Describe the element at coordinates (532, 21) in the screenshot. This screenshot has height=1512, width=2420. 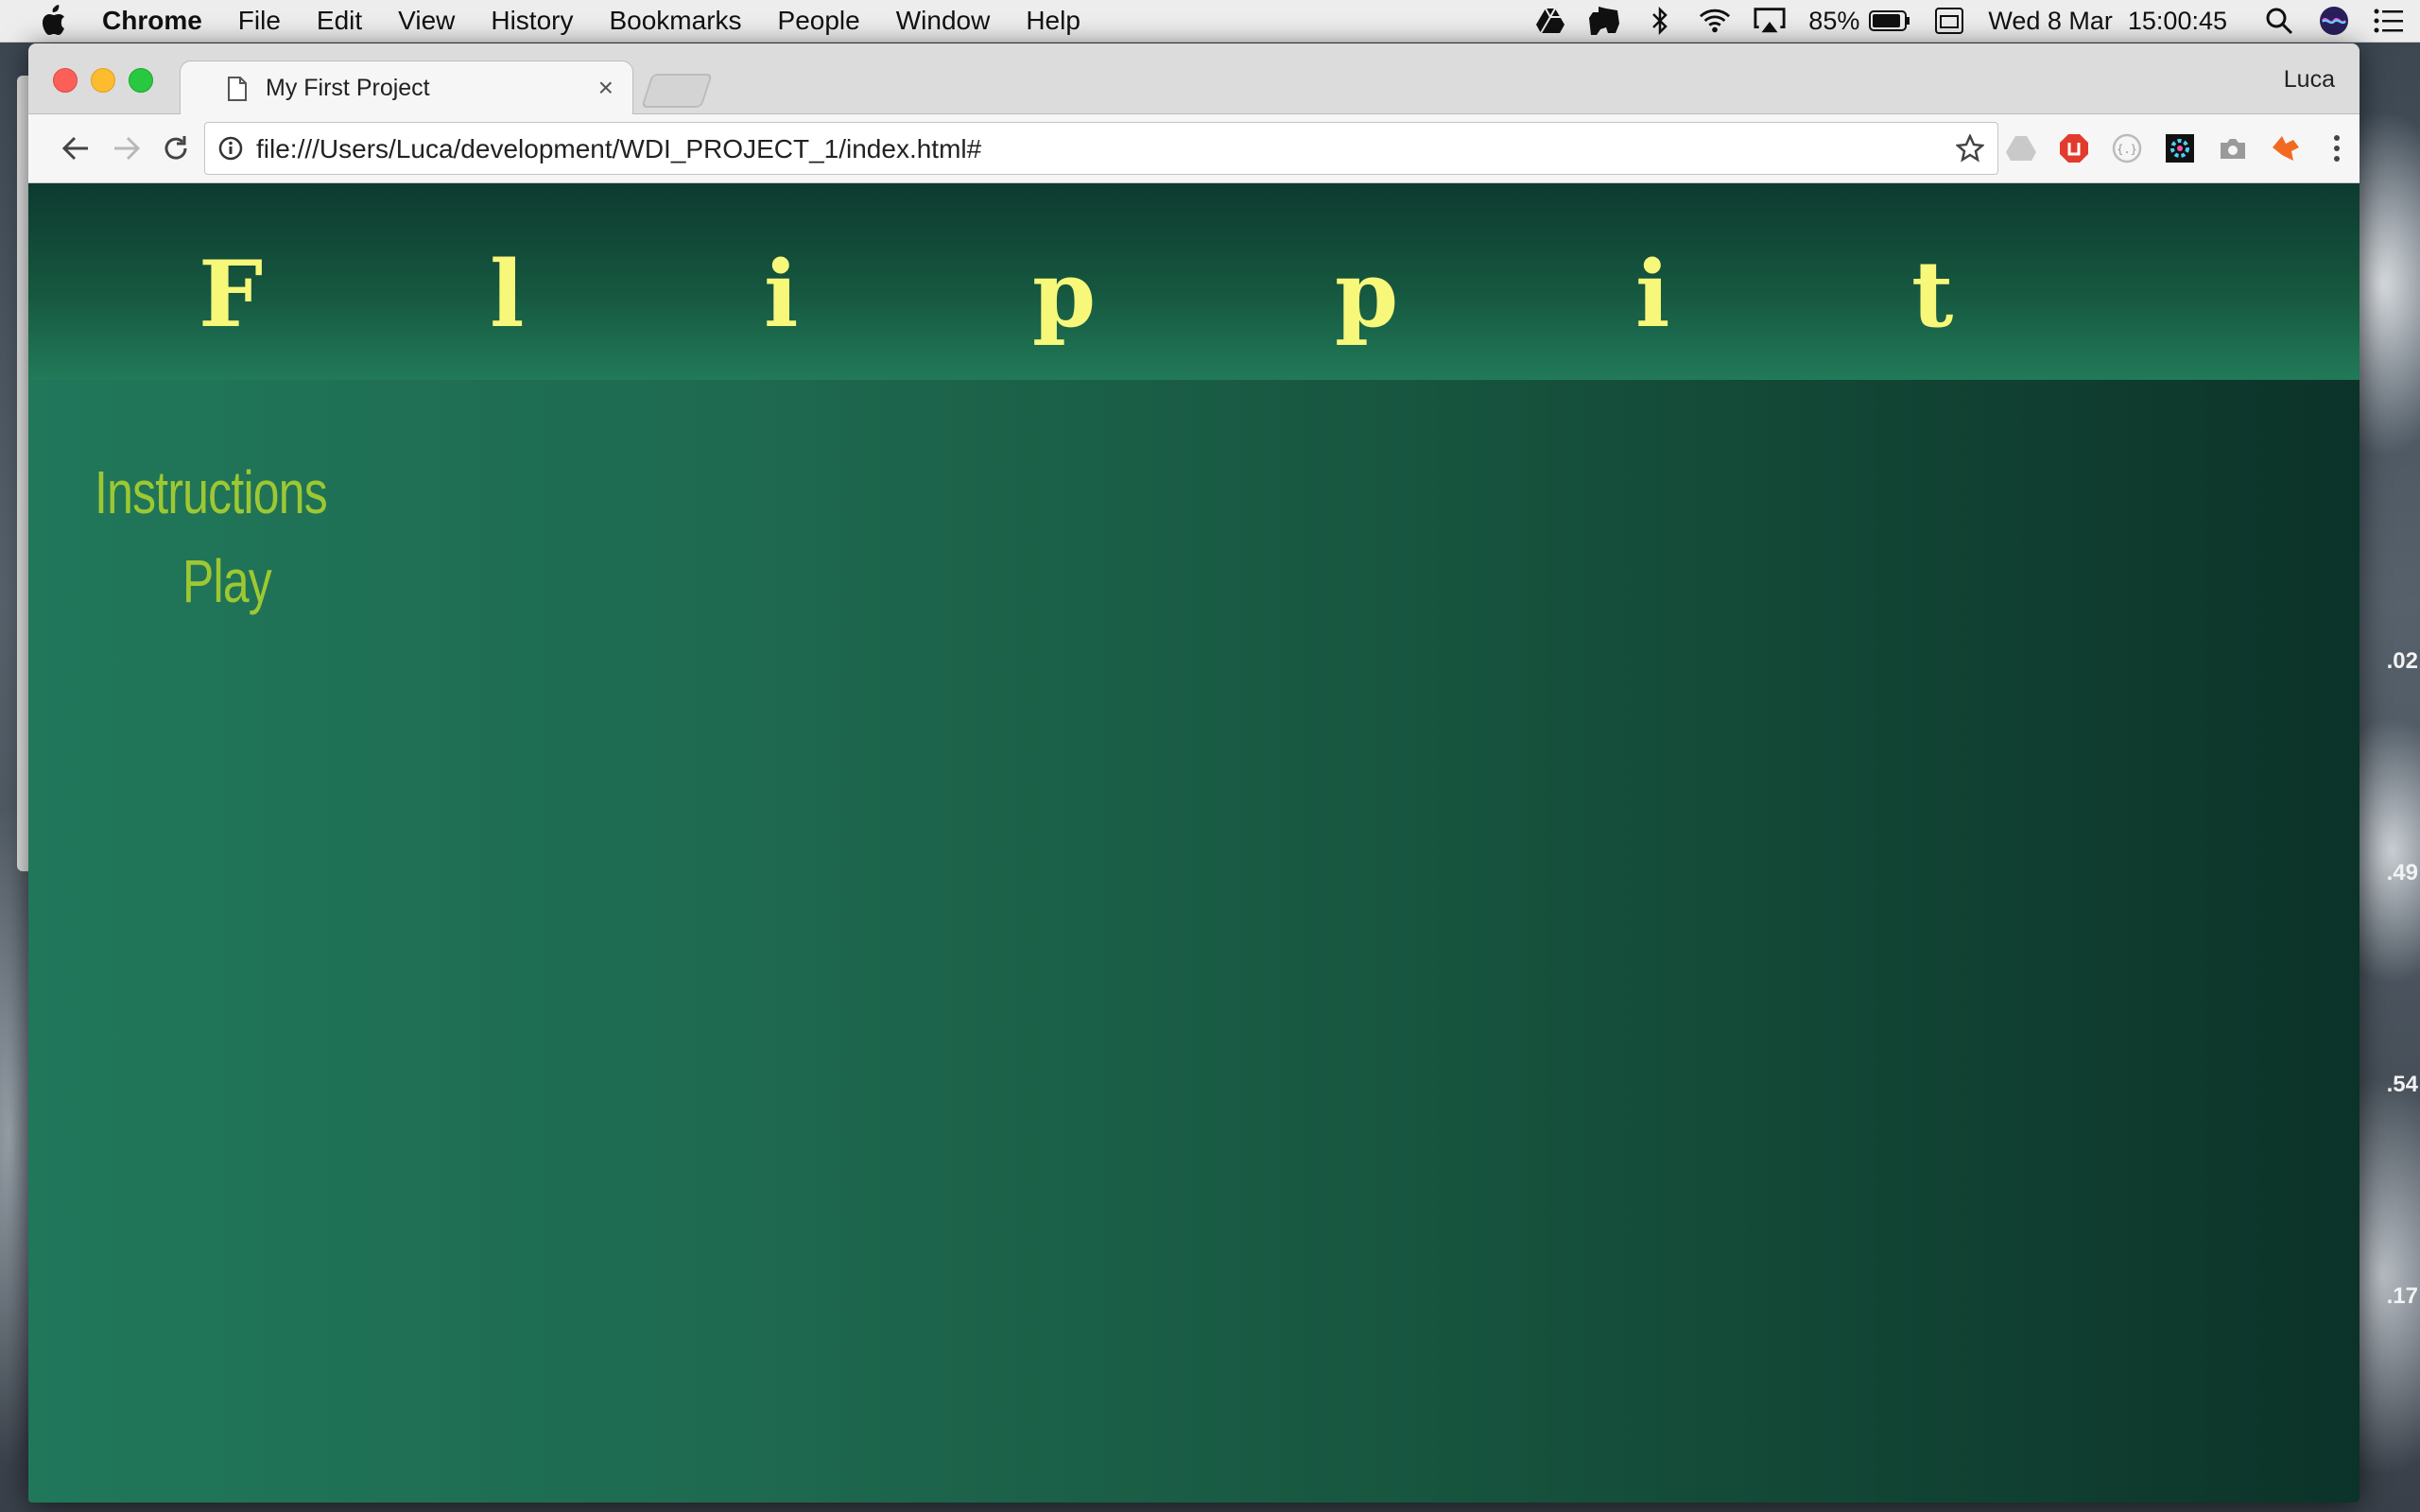
I see `menu-history: History` at that location.